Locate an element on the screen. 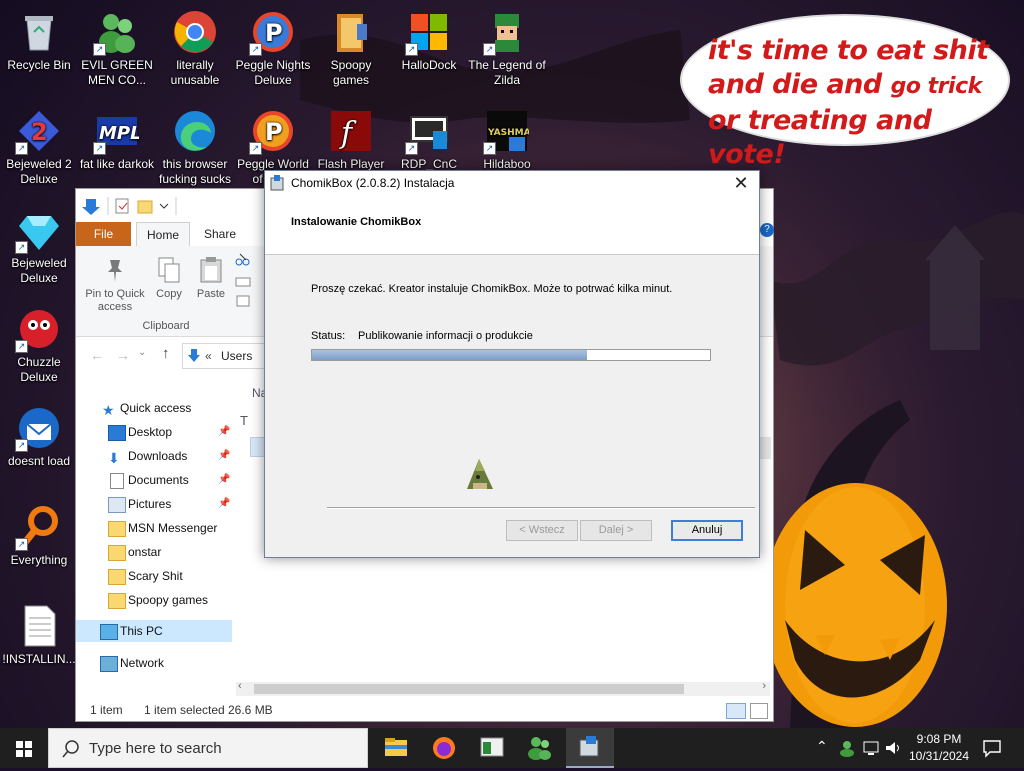  desktop-icon-hallodock: ↗ HalloDock is located at coordinates (429, 38).